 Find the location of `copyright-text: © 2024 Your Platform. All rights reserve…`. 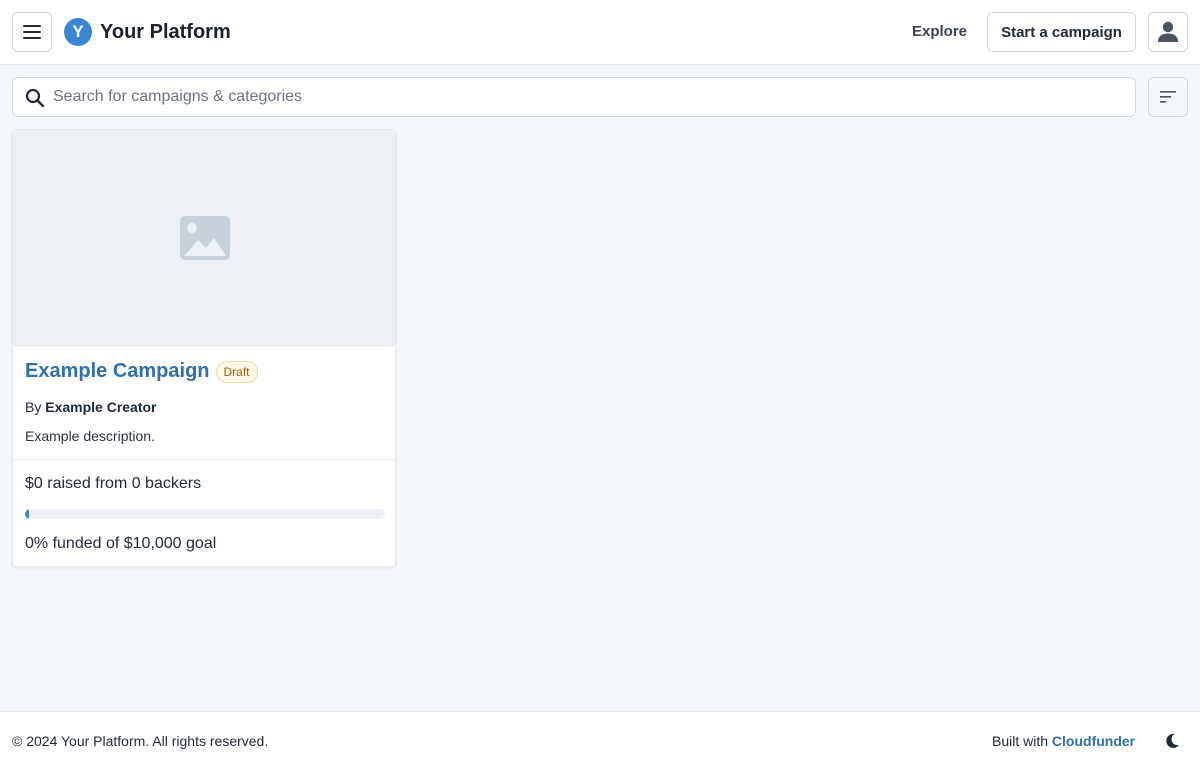

copyright-text: © 2024 Your Platform. All rights reserve… is located at coordinates (140, 741).